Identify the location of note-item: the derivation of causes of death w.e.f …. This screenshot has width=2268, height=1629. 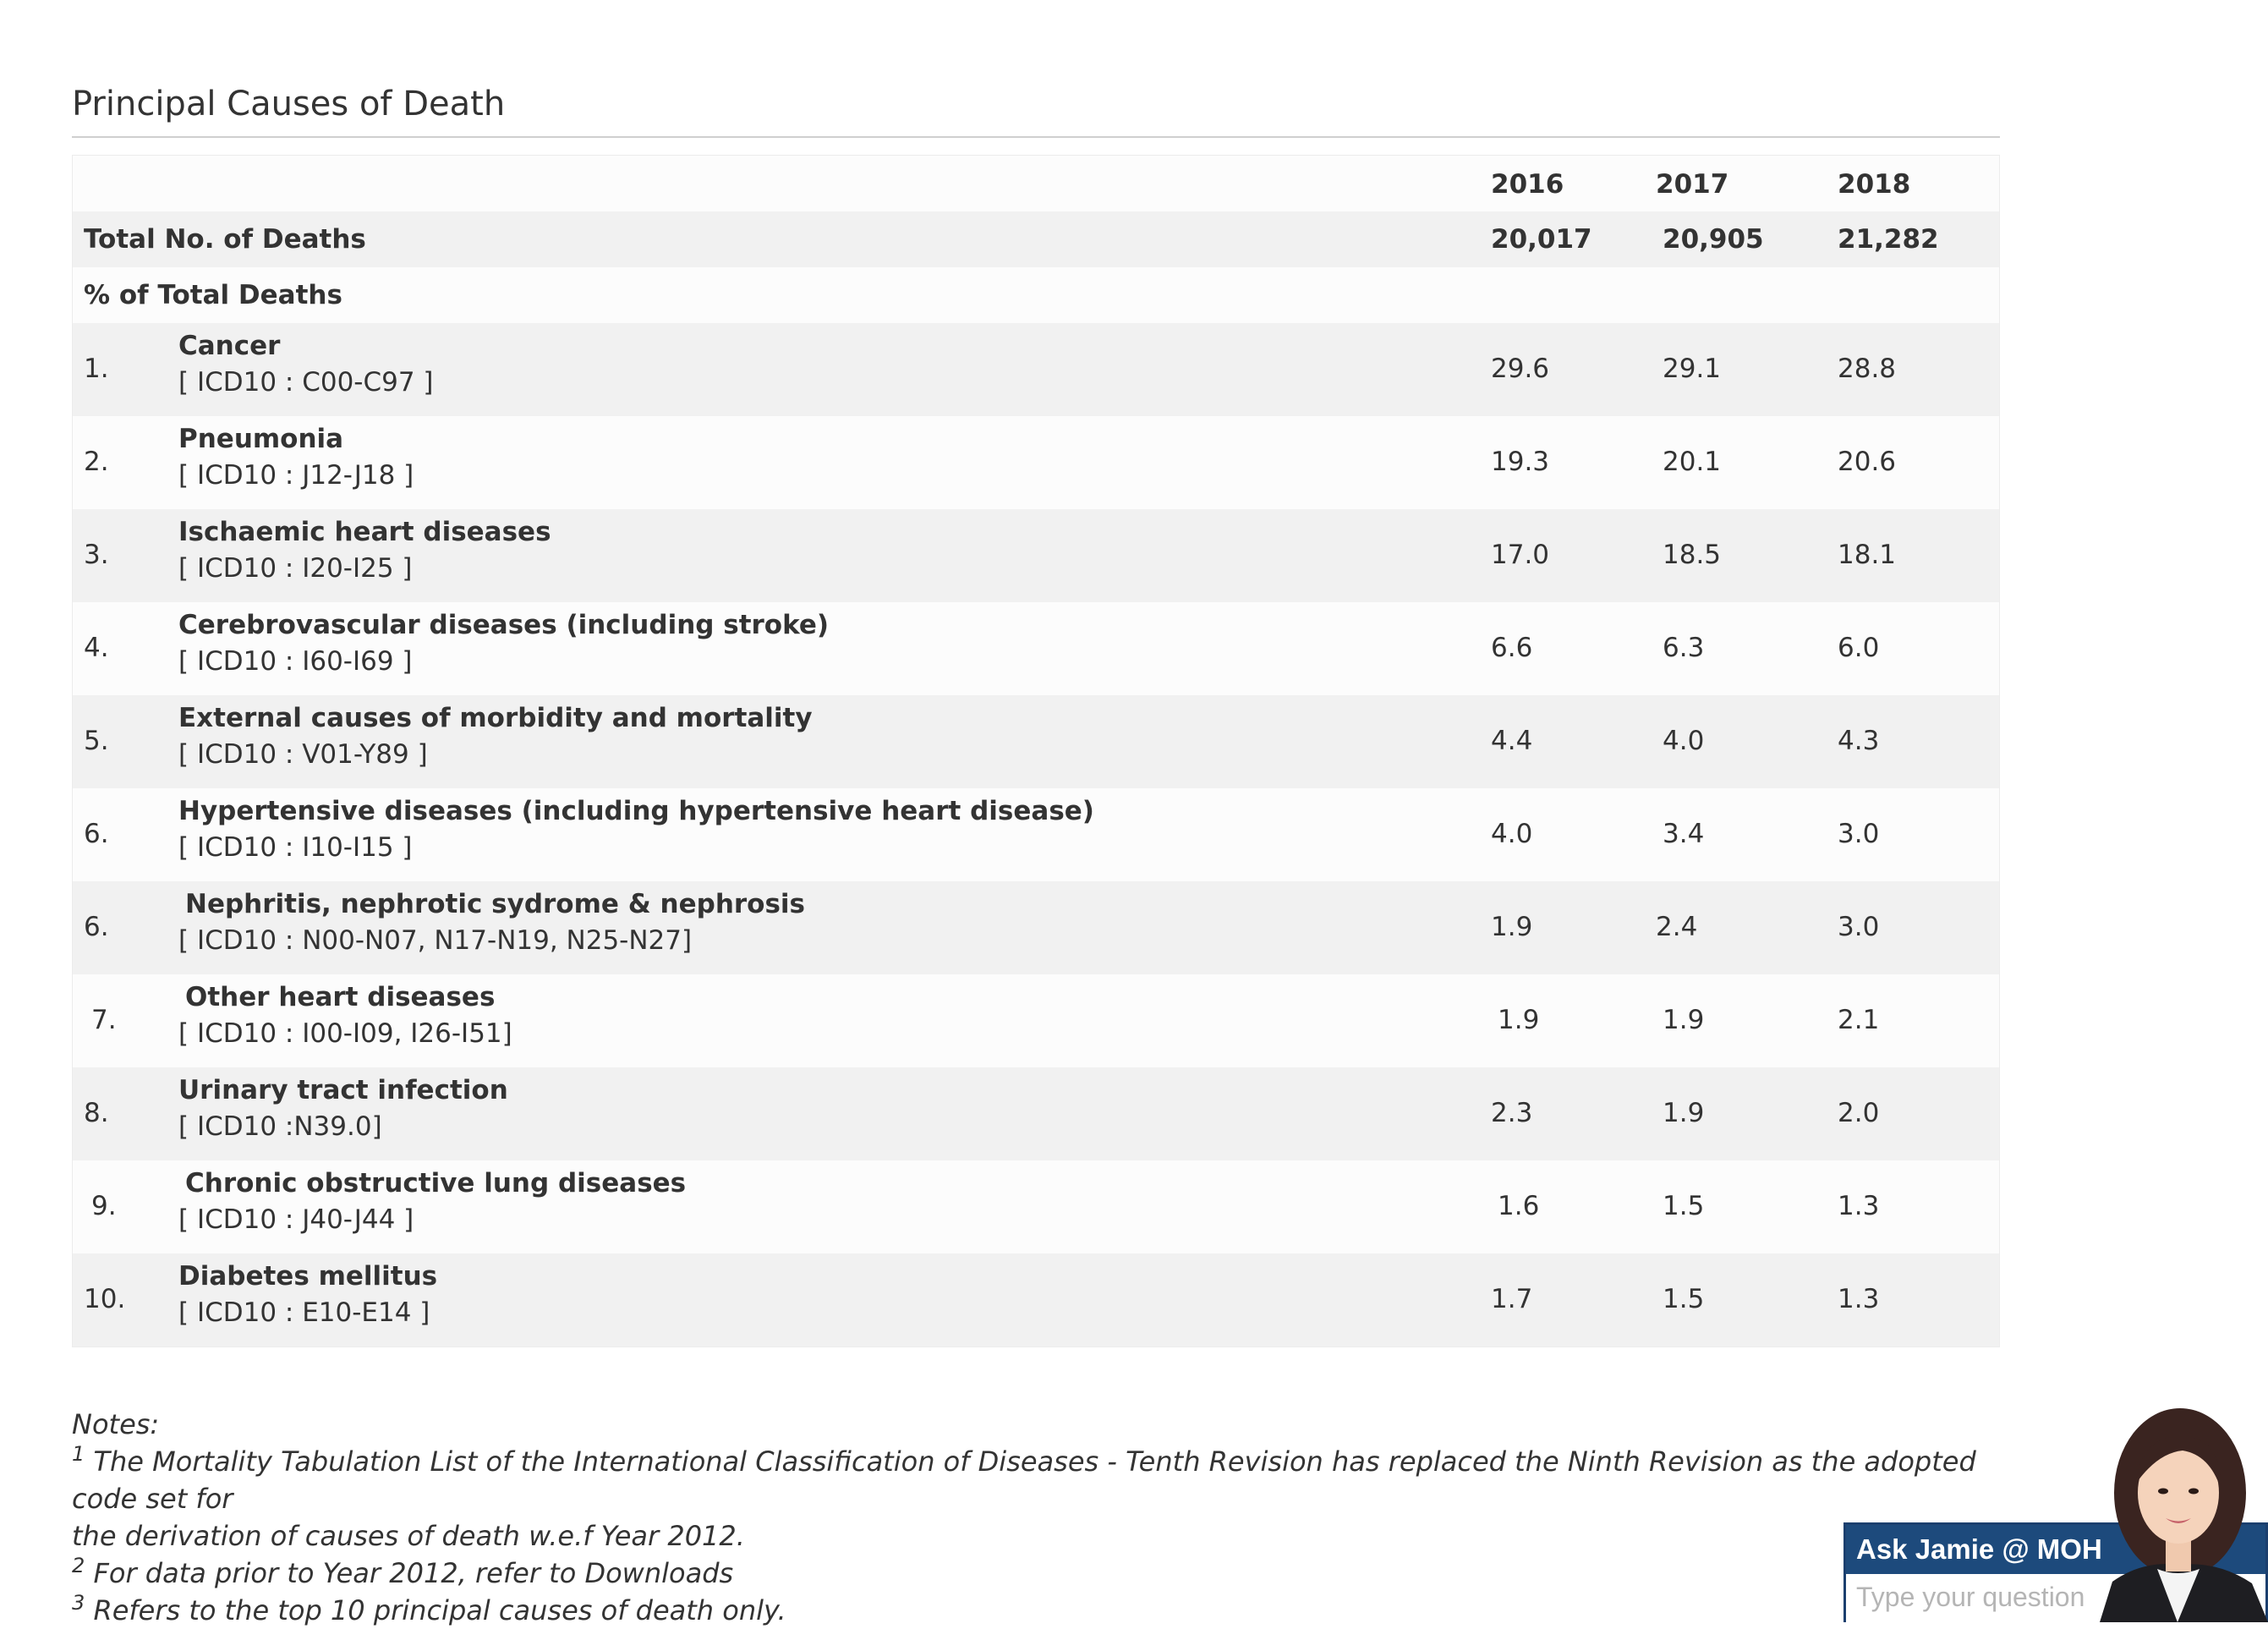
(1044, 1536).